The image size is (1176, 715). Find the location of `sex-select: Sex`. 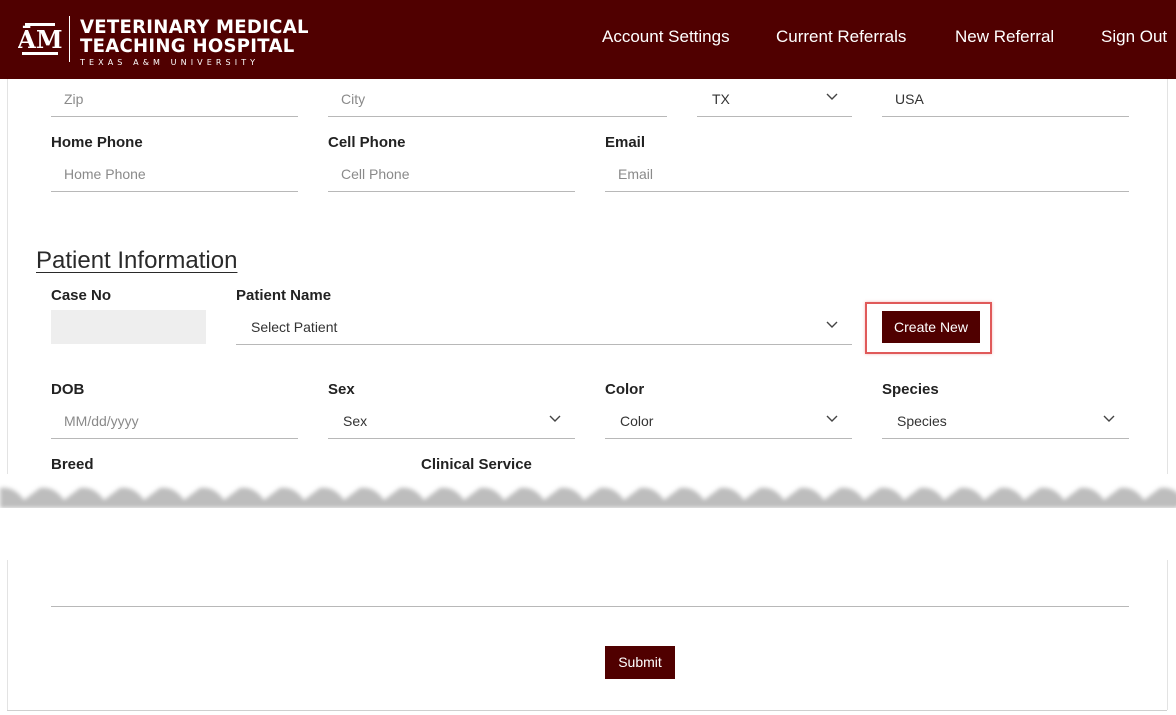

sex-select: Sex is located at coordinates (451, 421).